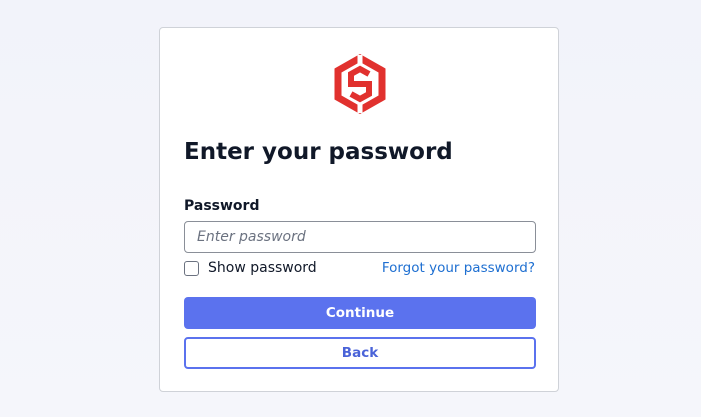 This screenshot has height=417, width=701. Describe the element at coordinates (360, 353) in the screenshot. I see `back-button: Back` at that location.